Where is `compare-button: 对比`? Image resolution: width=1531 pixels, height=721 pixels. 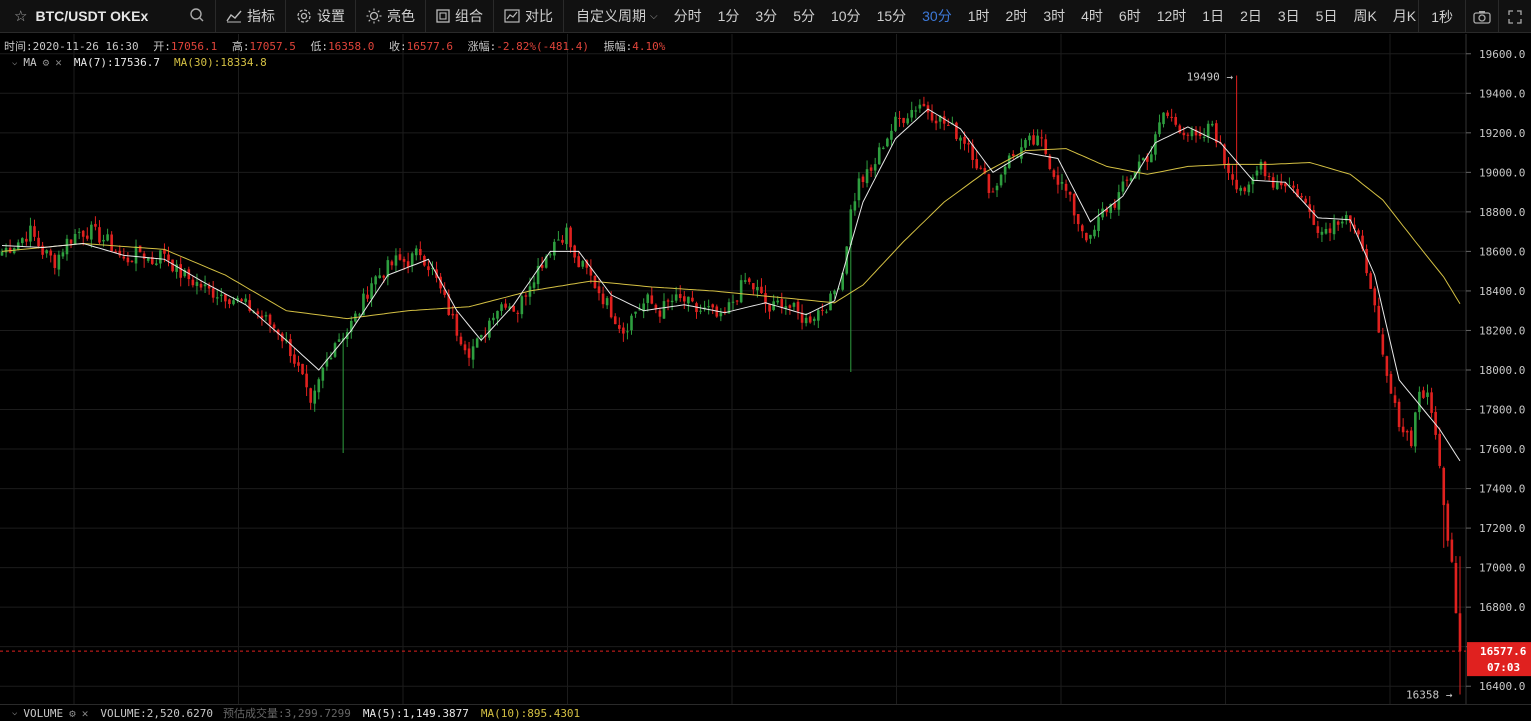 compare-button: 对比 is located at coordinates (529, 16).